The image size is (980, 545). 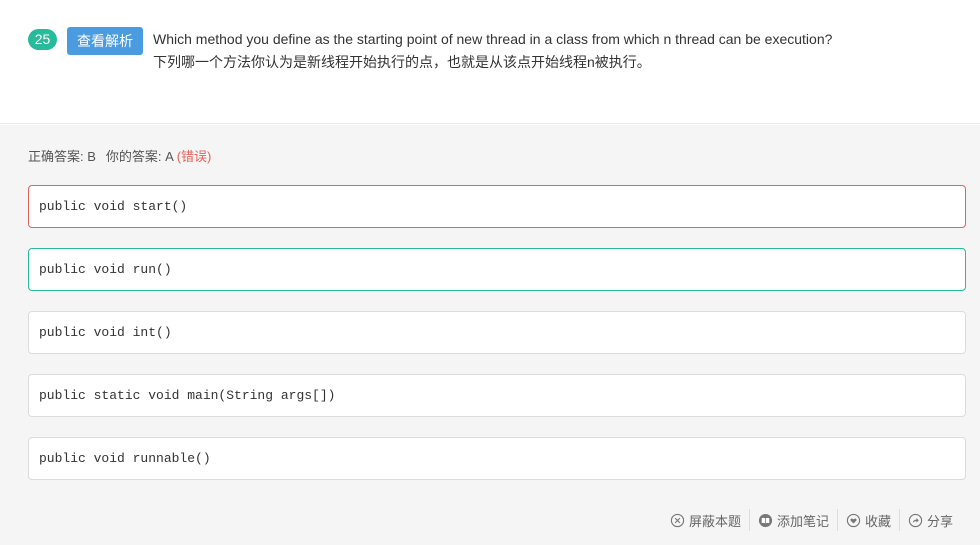 I want to click on option-c: public void int(), so click(x=497, y=332).